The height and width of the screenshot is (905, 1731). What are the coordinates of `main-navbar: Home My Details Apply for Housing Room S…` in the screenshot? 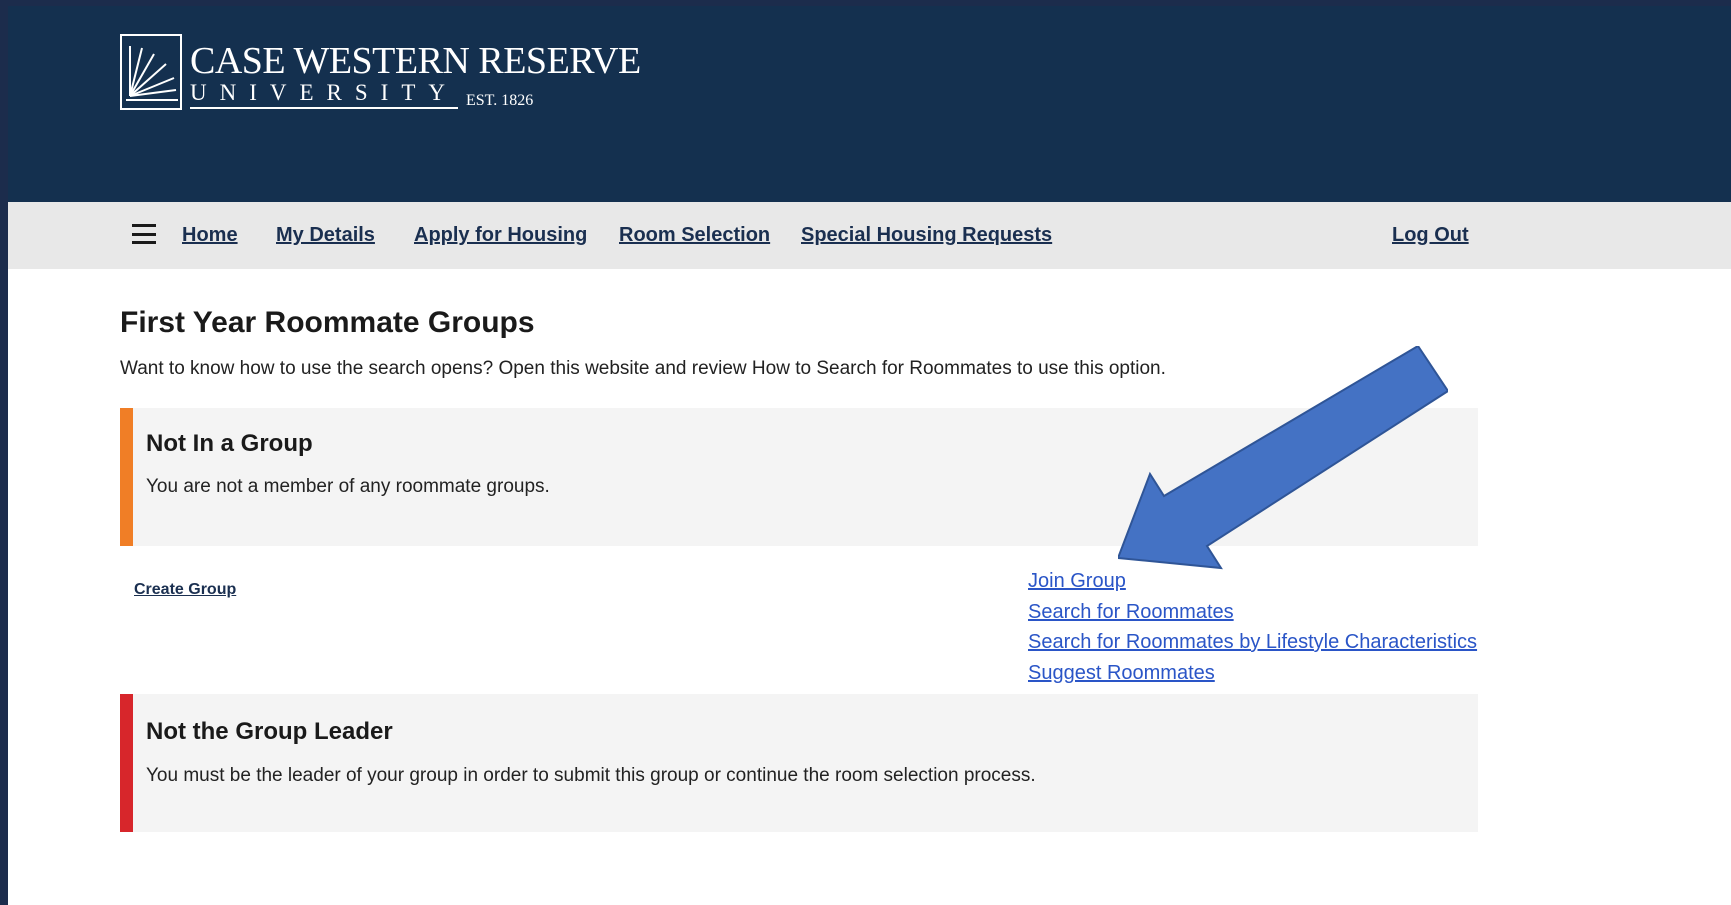 It's located at (869, 235).